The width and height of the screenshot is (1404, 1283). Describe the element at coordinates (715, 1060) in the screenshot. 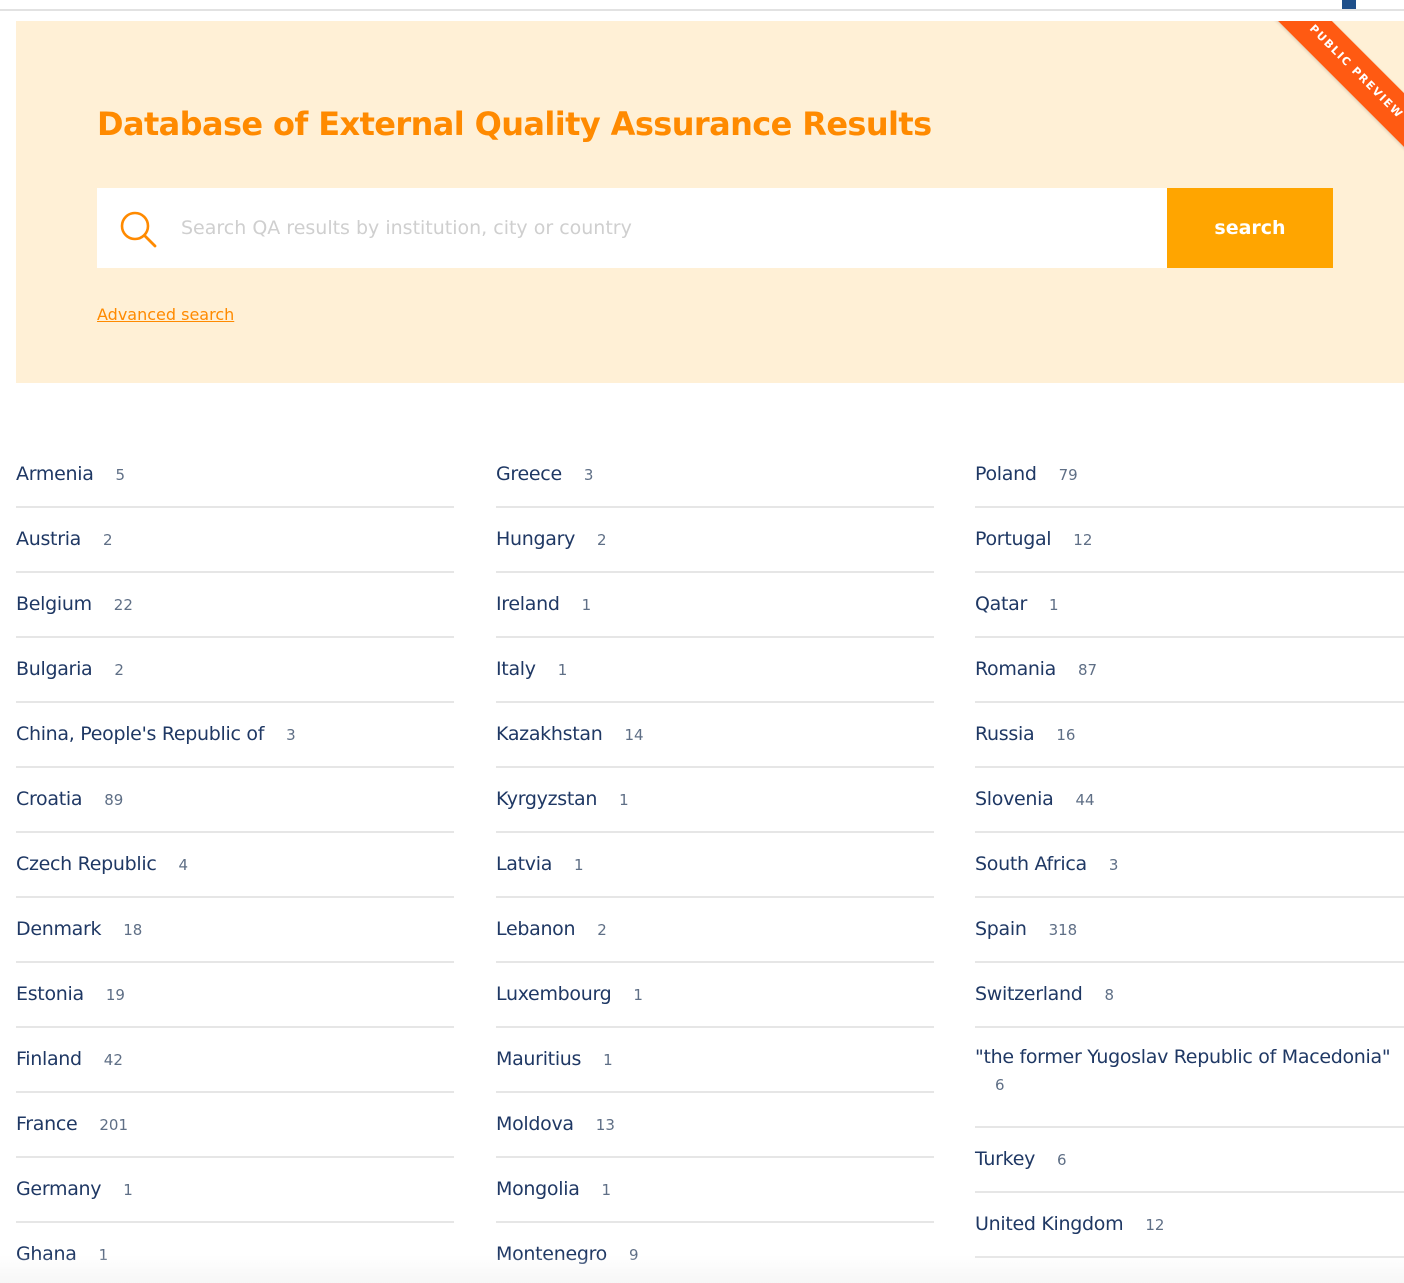

I see `country-list-item: Mauritius 1` at that location.